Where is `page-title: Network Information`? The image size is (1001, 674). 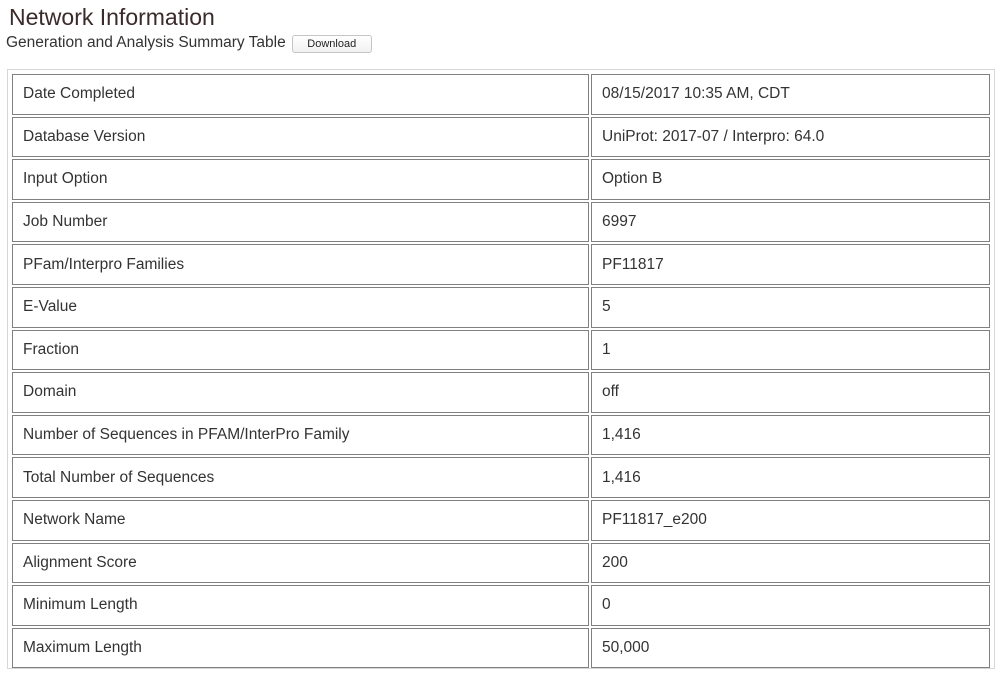 page-title: Network Information is located at coordinates (112, 17).